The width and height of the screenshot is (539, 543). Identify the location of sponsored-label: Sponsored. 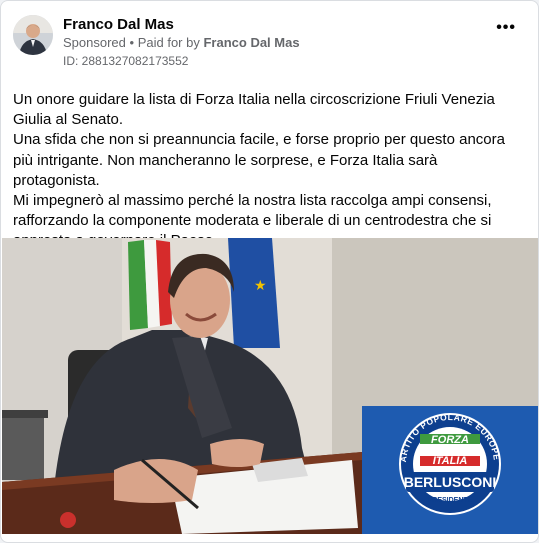
(94, 42).